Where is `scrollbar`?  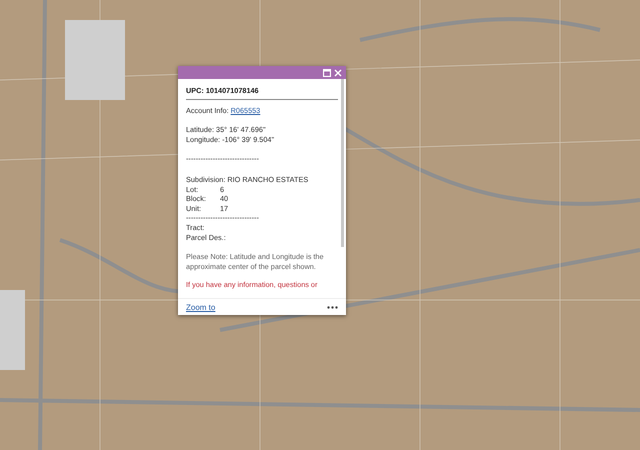 scrollbar is located at coordinates (342, 163).